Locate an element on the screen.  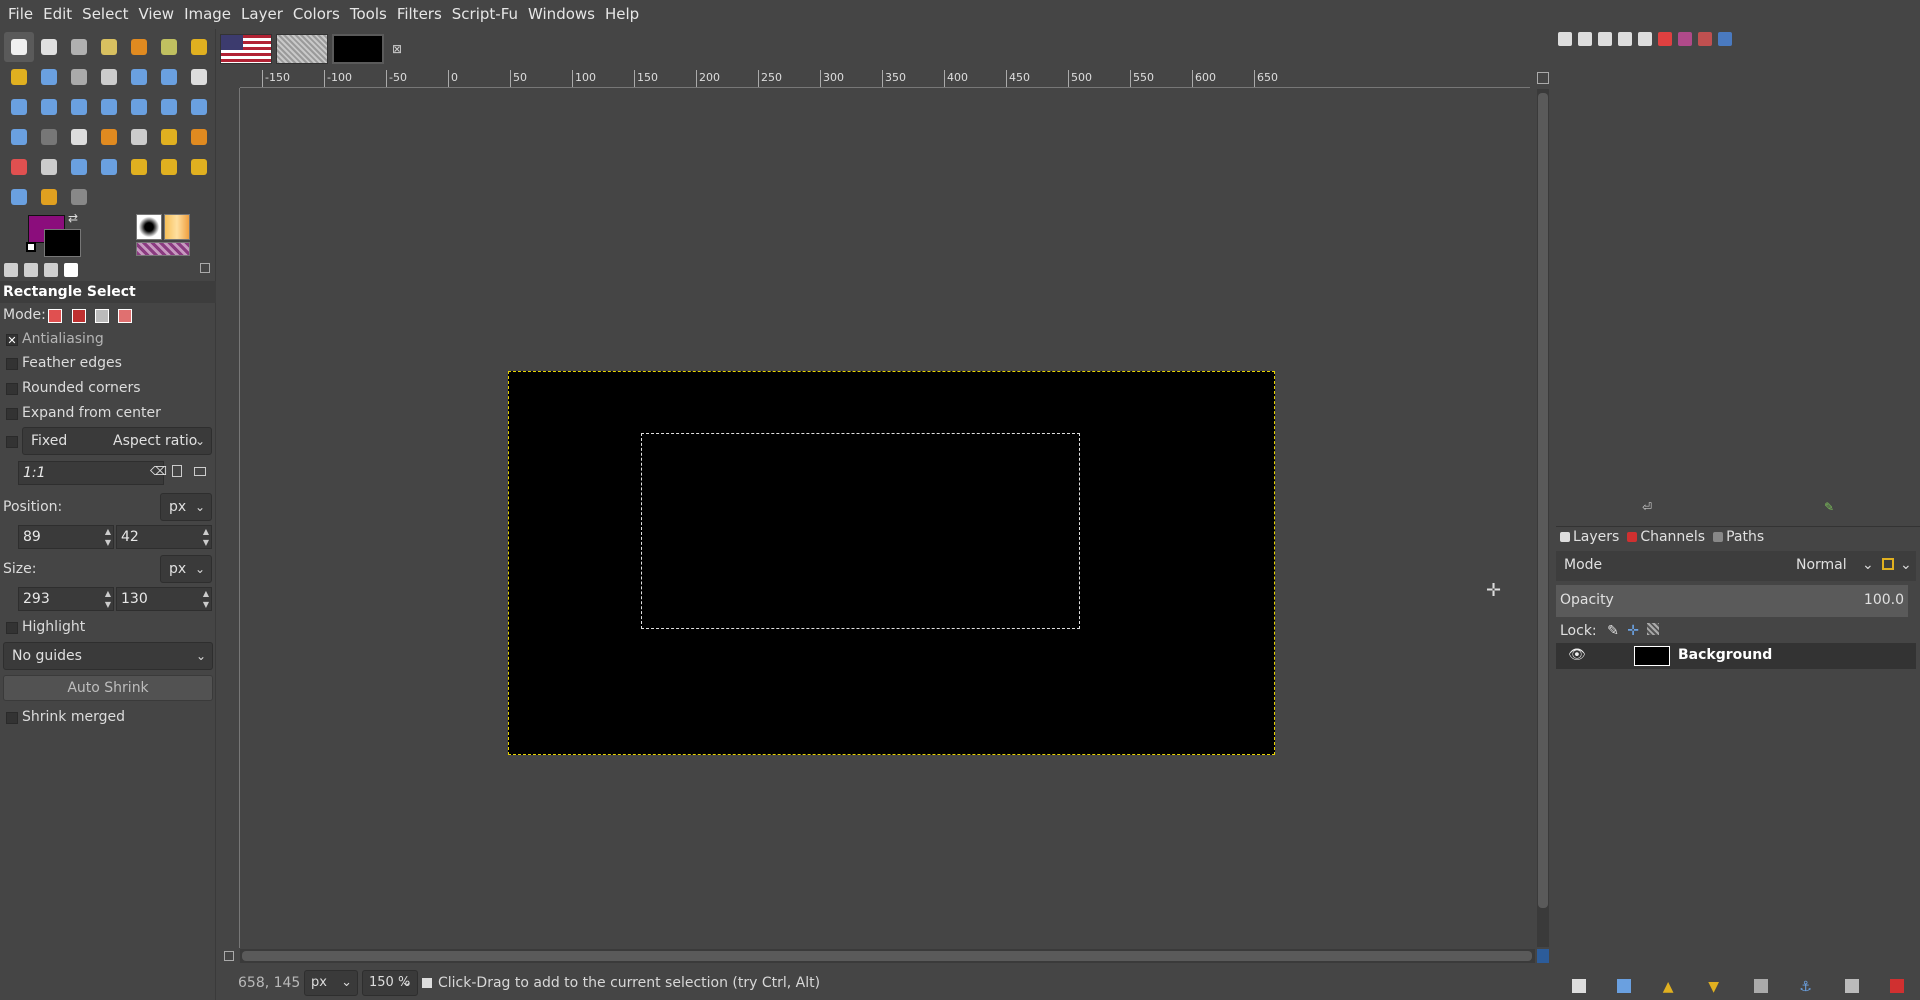
new-layer-icon is located at coordinates (1578, 986).